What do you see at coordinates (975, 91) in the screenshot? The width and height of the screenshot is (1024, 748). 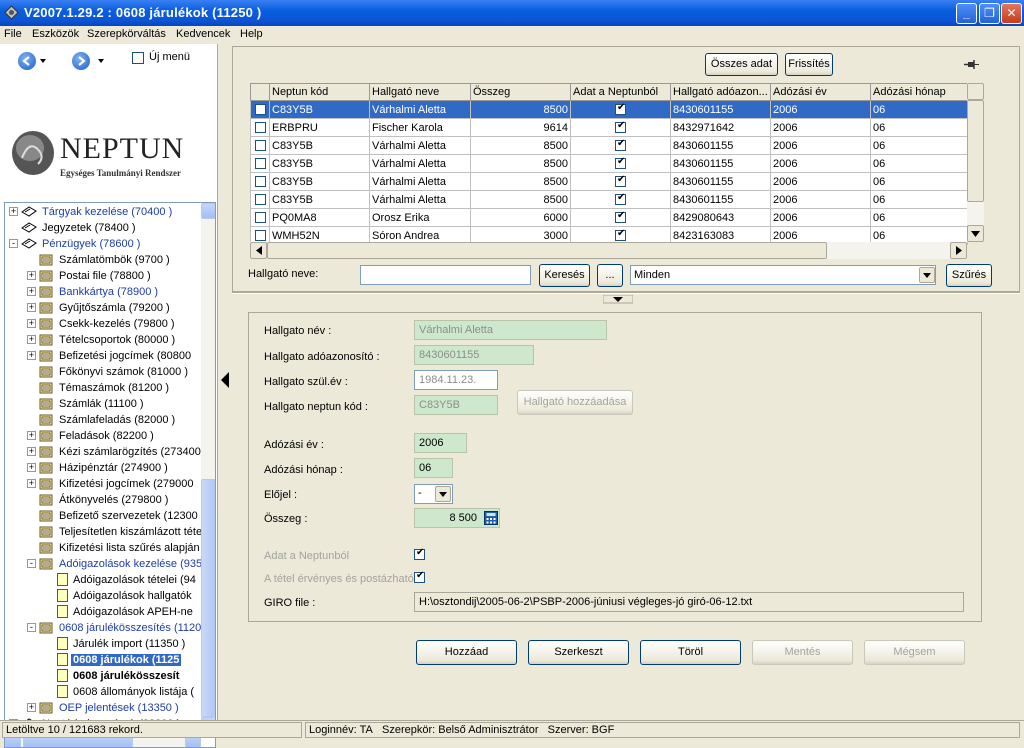 I see `grid-scroll-up-button` at bounding box center [975, 91].